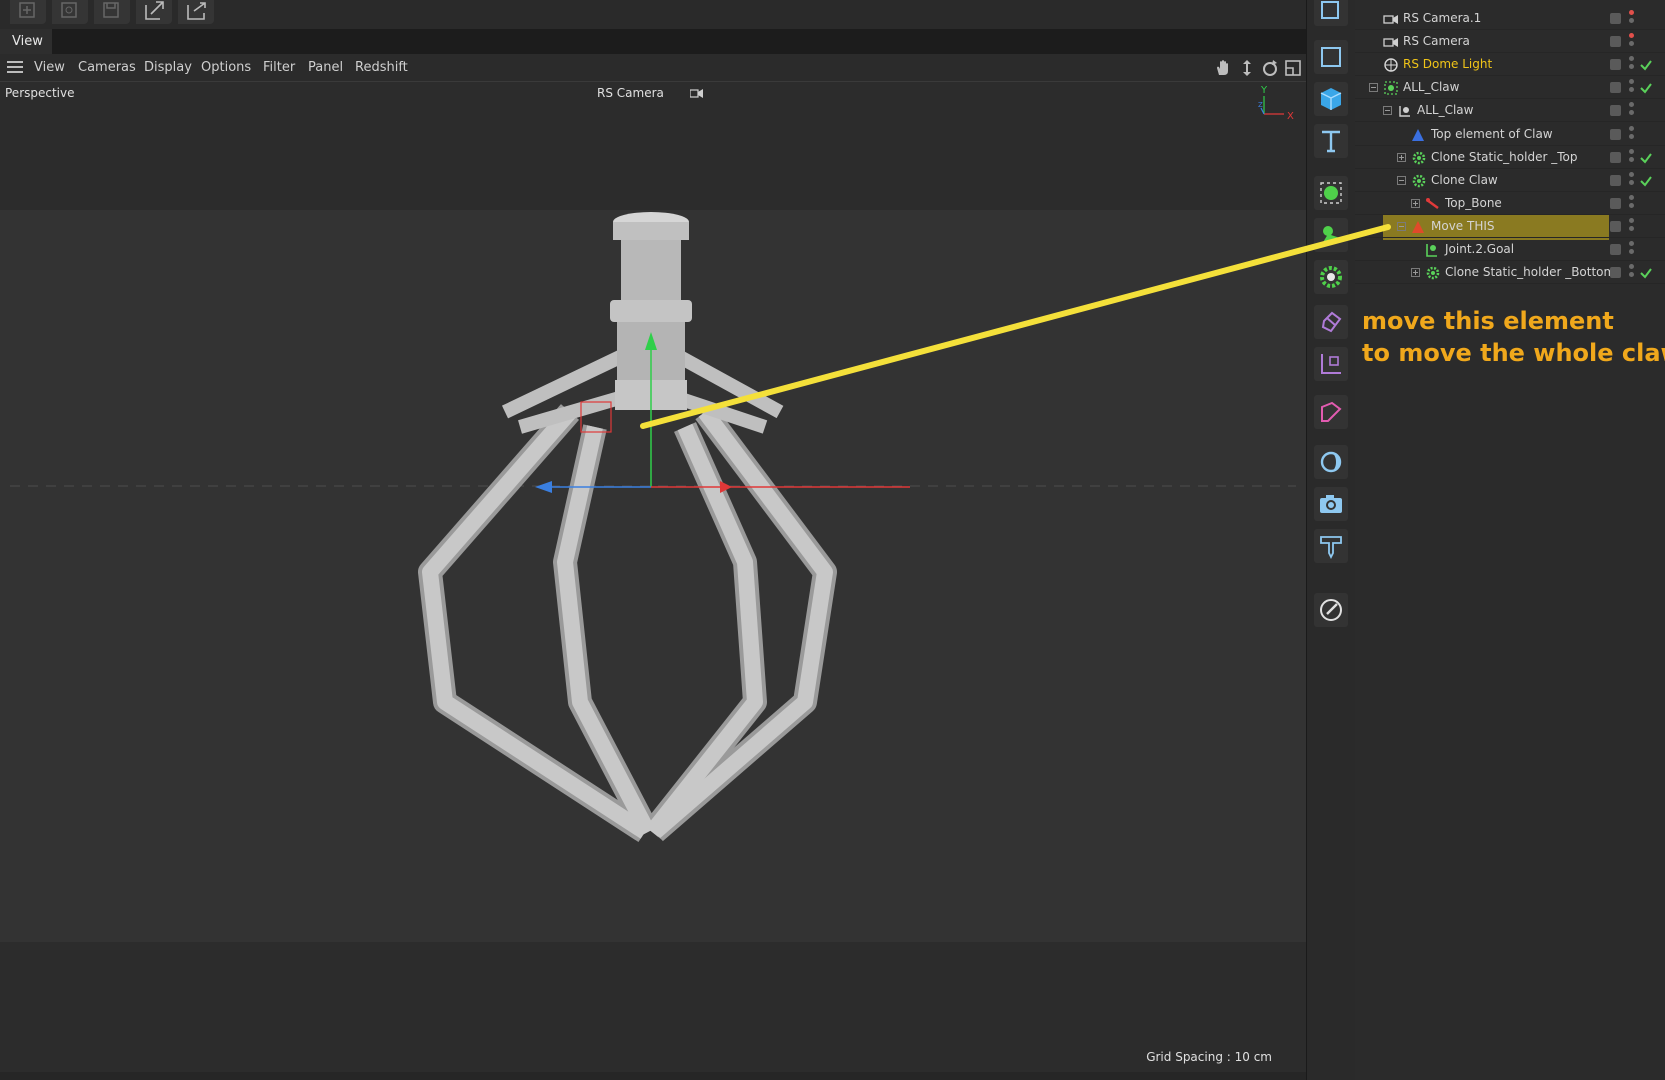 This screenshot has width=1665, height=1080. Describe the element at coordinates (226, 67) in the screenshot. I see `menu-options: Options` at that location.